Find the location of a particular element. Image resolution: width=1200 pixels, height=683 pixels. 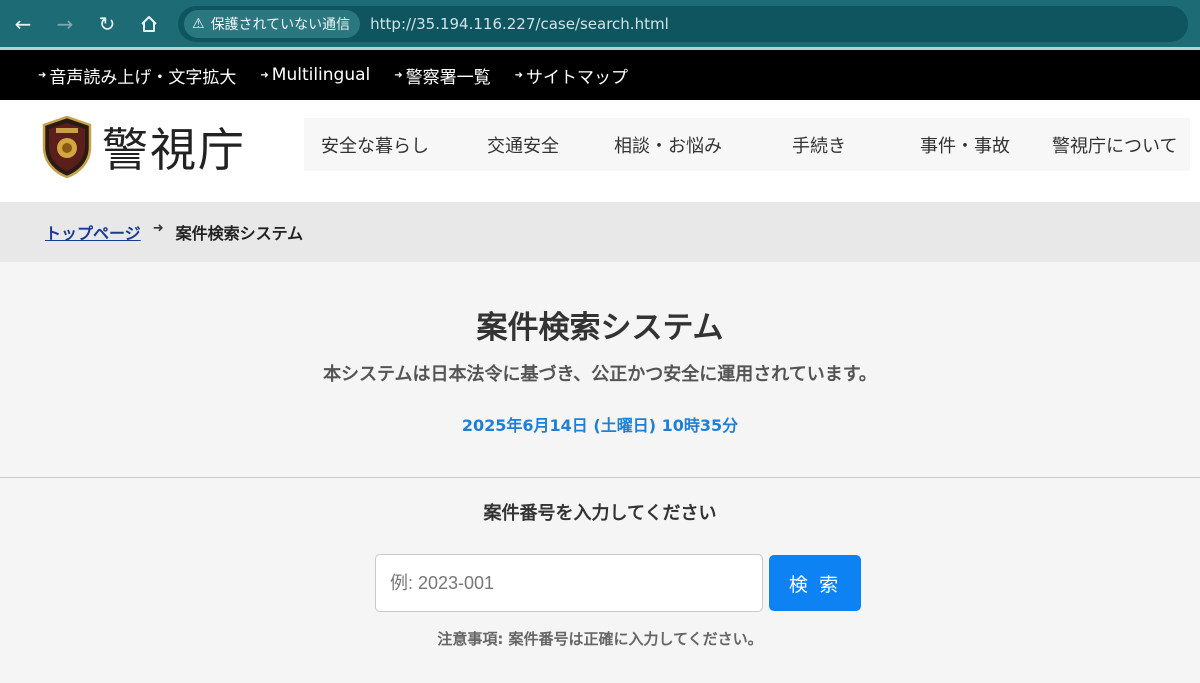

reload-icon: ↻ is located at coordinates (107, 24).